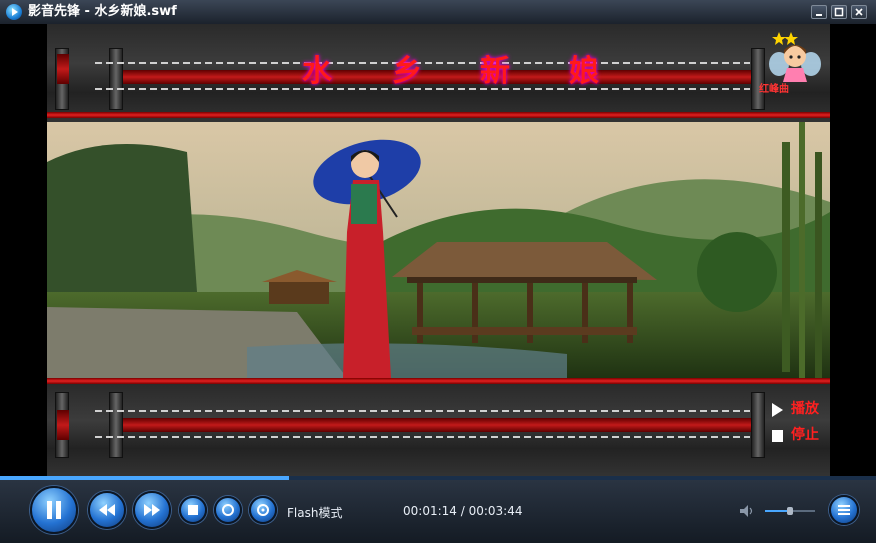 This screenshot has height=543, width=876. I want to click on time-display: 00:01:14 / 00:03:44, so click(463, 511).